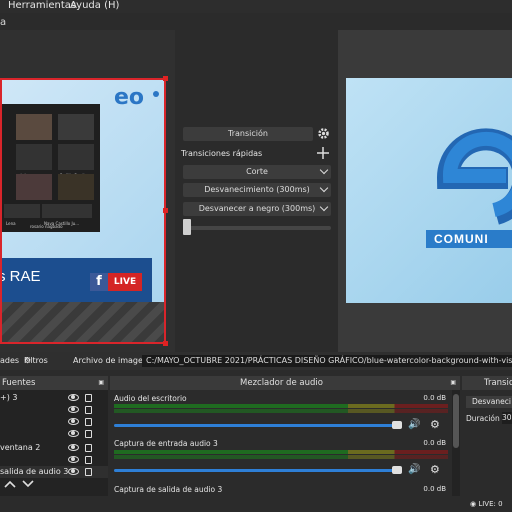 This screenshot has height=512, width=512. Describe the element at coordinates (256, 6) in the screenshot. I see `menu-bar: Herramientas Ayuda (H)` at that location.